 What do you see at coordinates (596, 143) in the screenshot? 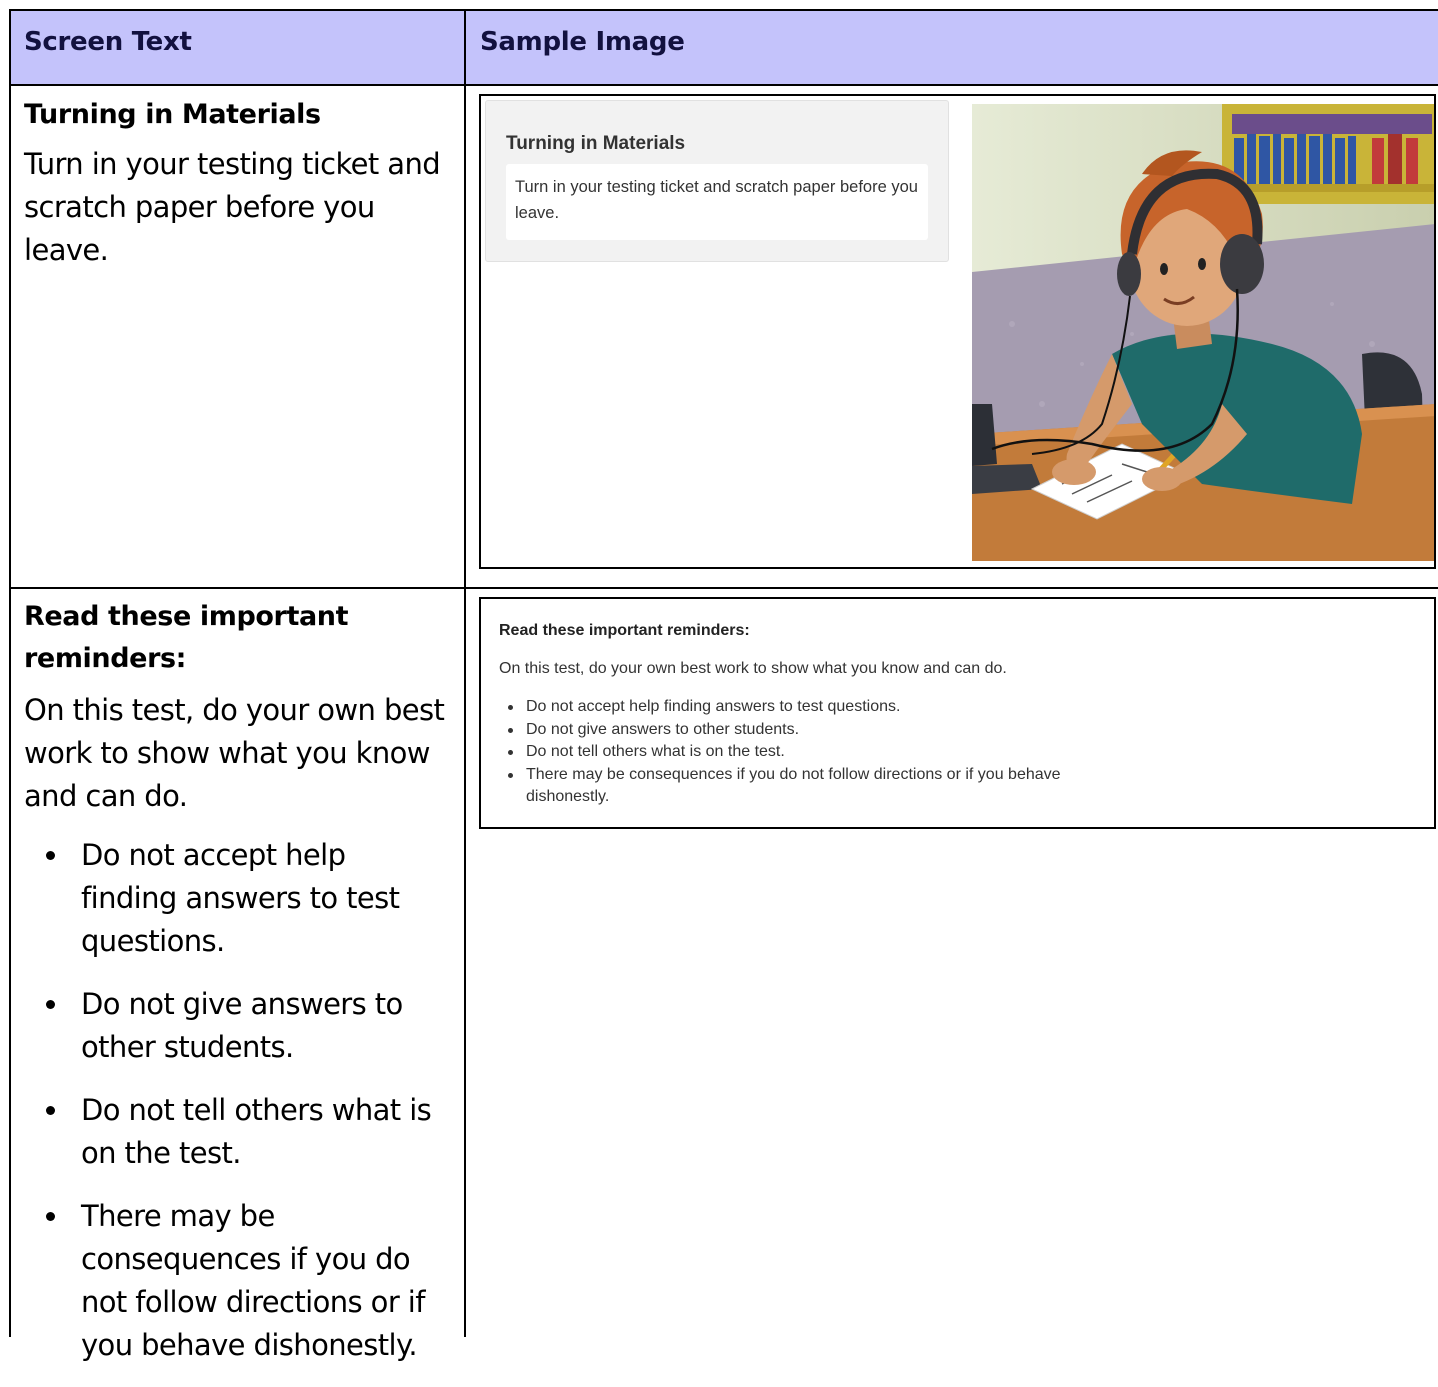
I see `sample-card-title: Turning in Materials` at bounding box center [596, 143].